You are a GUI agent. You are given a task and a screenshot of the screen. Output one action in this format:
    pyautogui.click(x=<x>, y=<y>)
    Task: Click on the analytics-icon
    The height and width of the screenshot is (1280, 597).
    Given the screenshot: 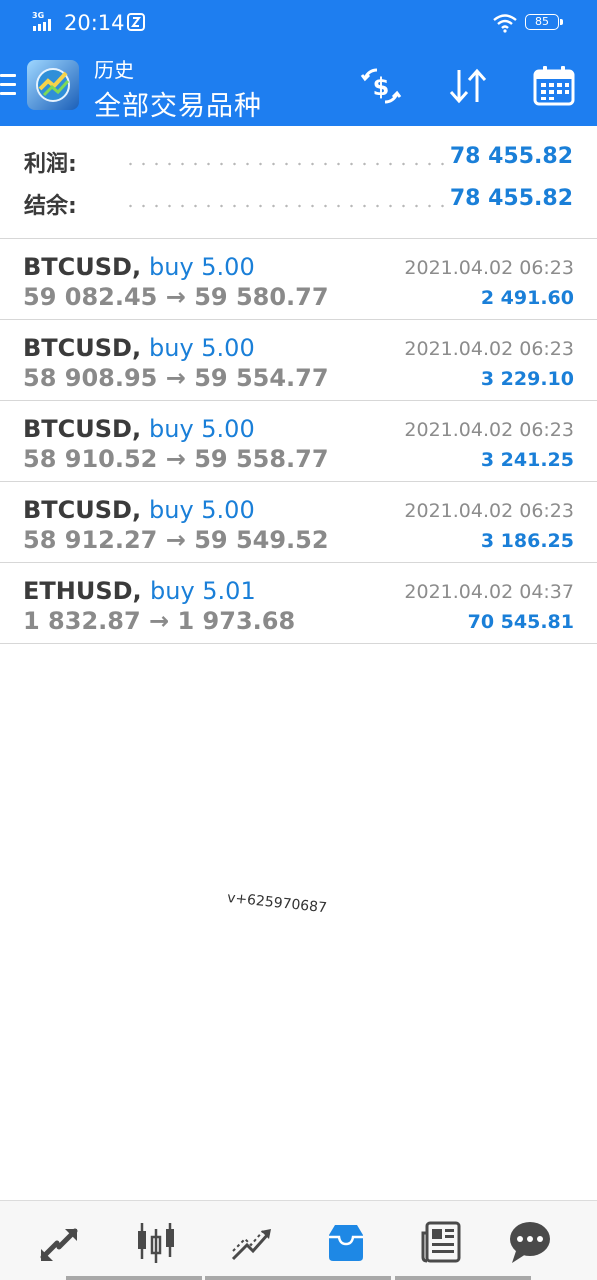 What is the action you would take?
    pyautogui.click(x=252, y=1242)
    